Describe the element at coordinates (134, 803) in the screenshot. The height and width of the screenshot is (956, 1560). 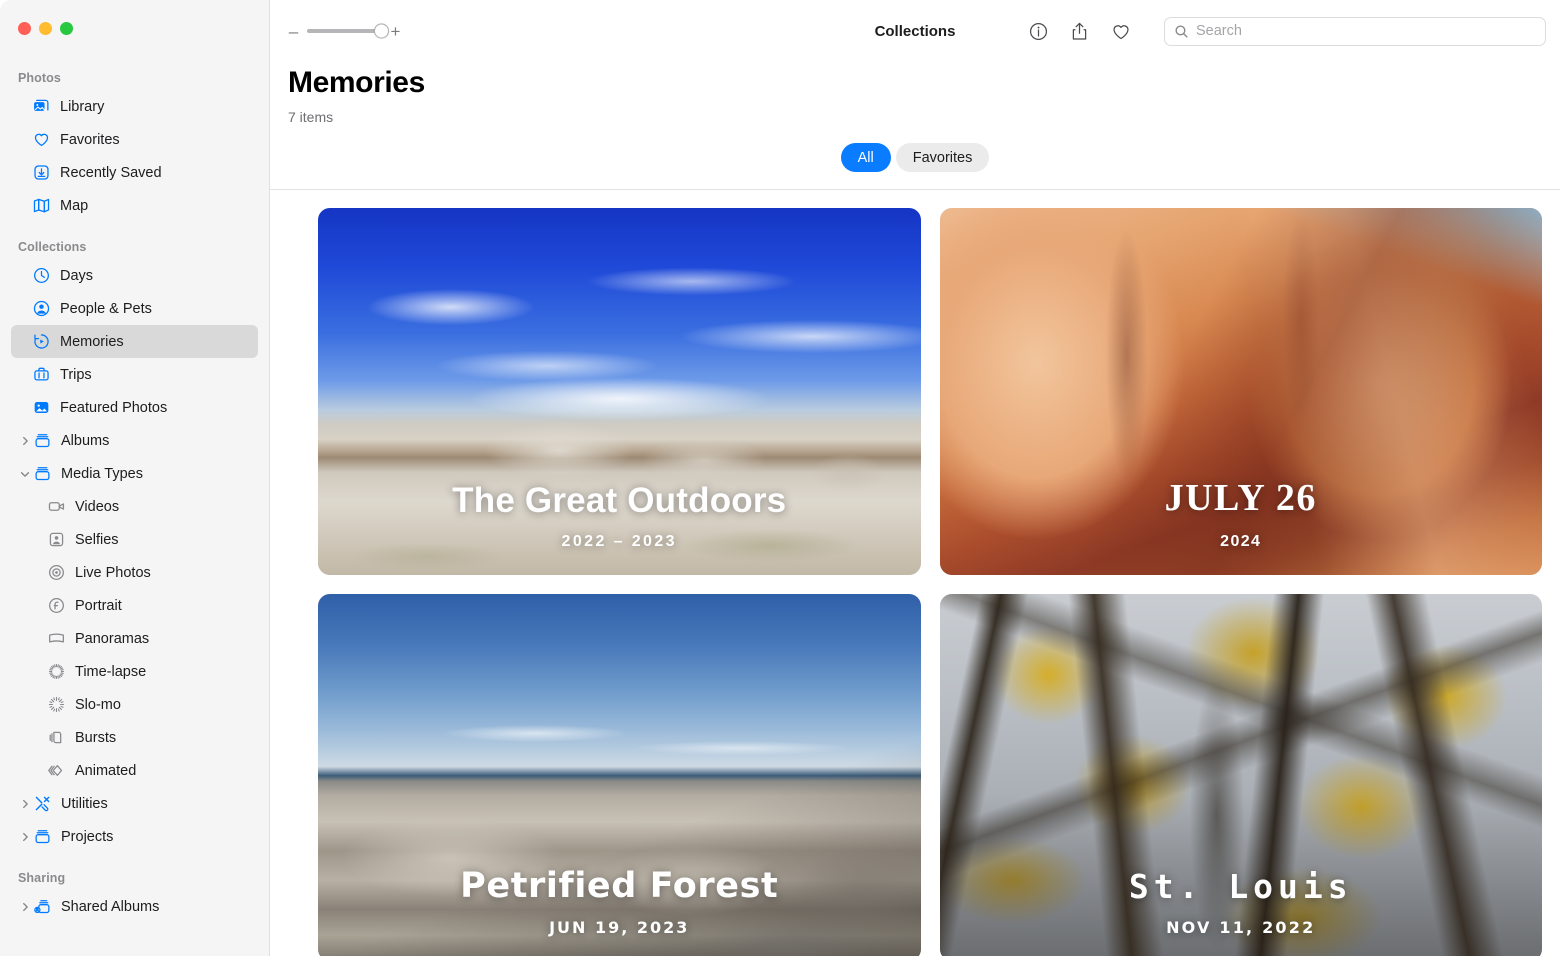
I see `sidebar-item-utilities: Utilities` at that location.